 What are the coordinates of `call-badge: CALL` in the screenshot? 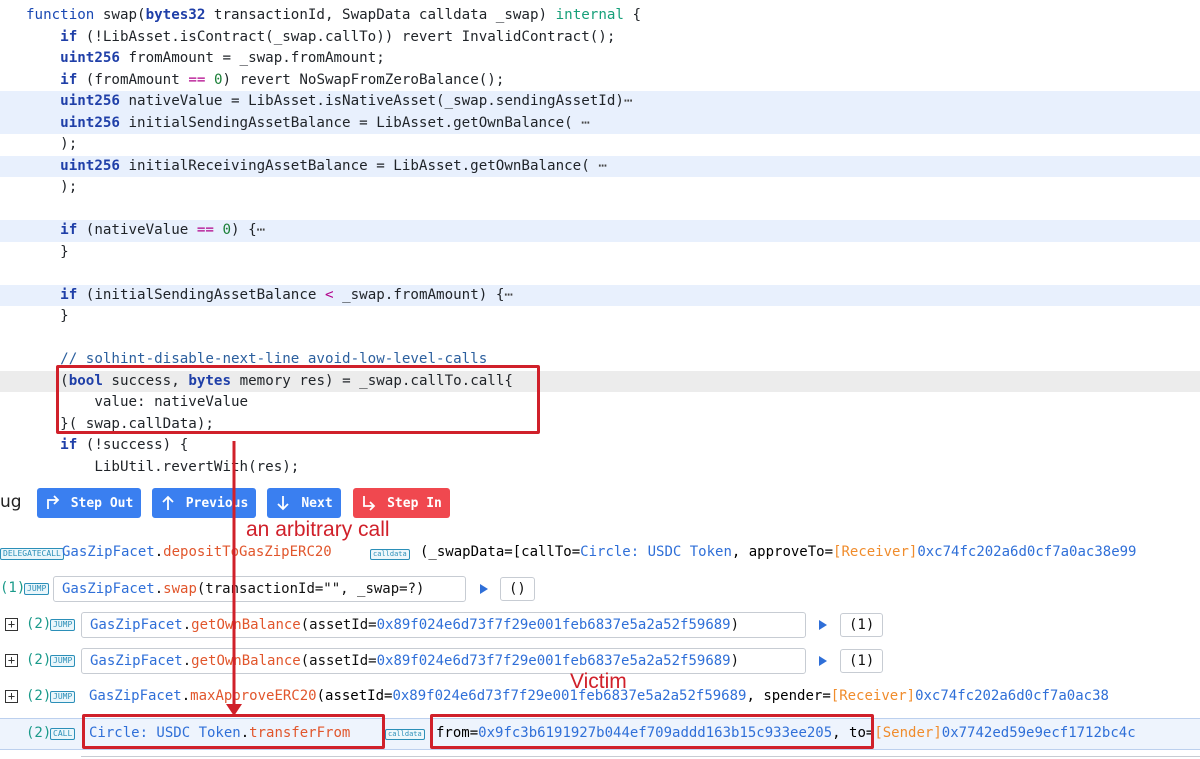 It's located at (63, 734).